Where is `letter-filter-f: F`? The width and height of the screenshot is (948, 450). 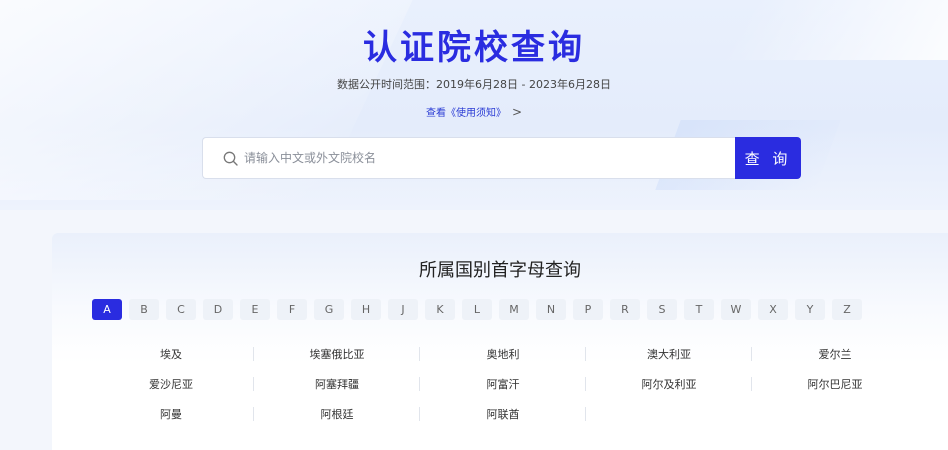
letter-filter-f: F is located at coordinates (292, 309).